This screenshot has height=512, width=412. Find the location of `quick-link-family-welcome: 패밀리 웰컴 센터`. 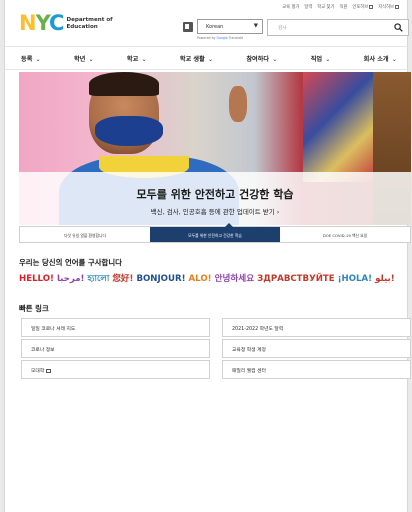

quick-link-family-welcome: 패밀리 웰컴 센터 is located at coordinates (316, 369).